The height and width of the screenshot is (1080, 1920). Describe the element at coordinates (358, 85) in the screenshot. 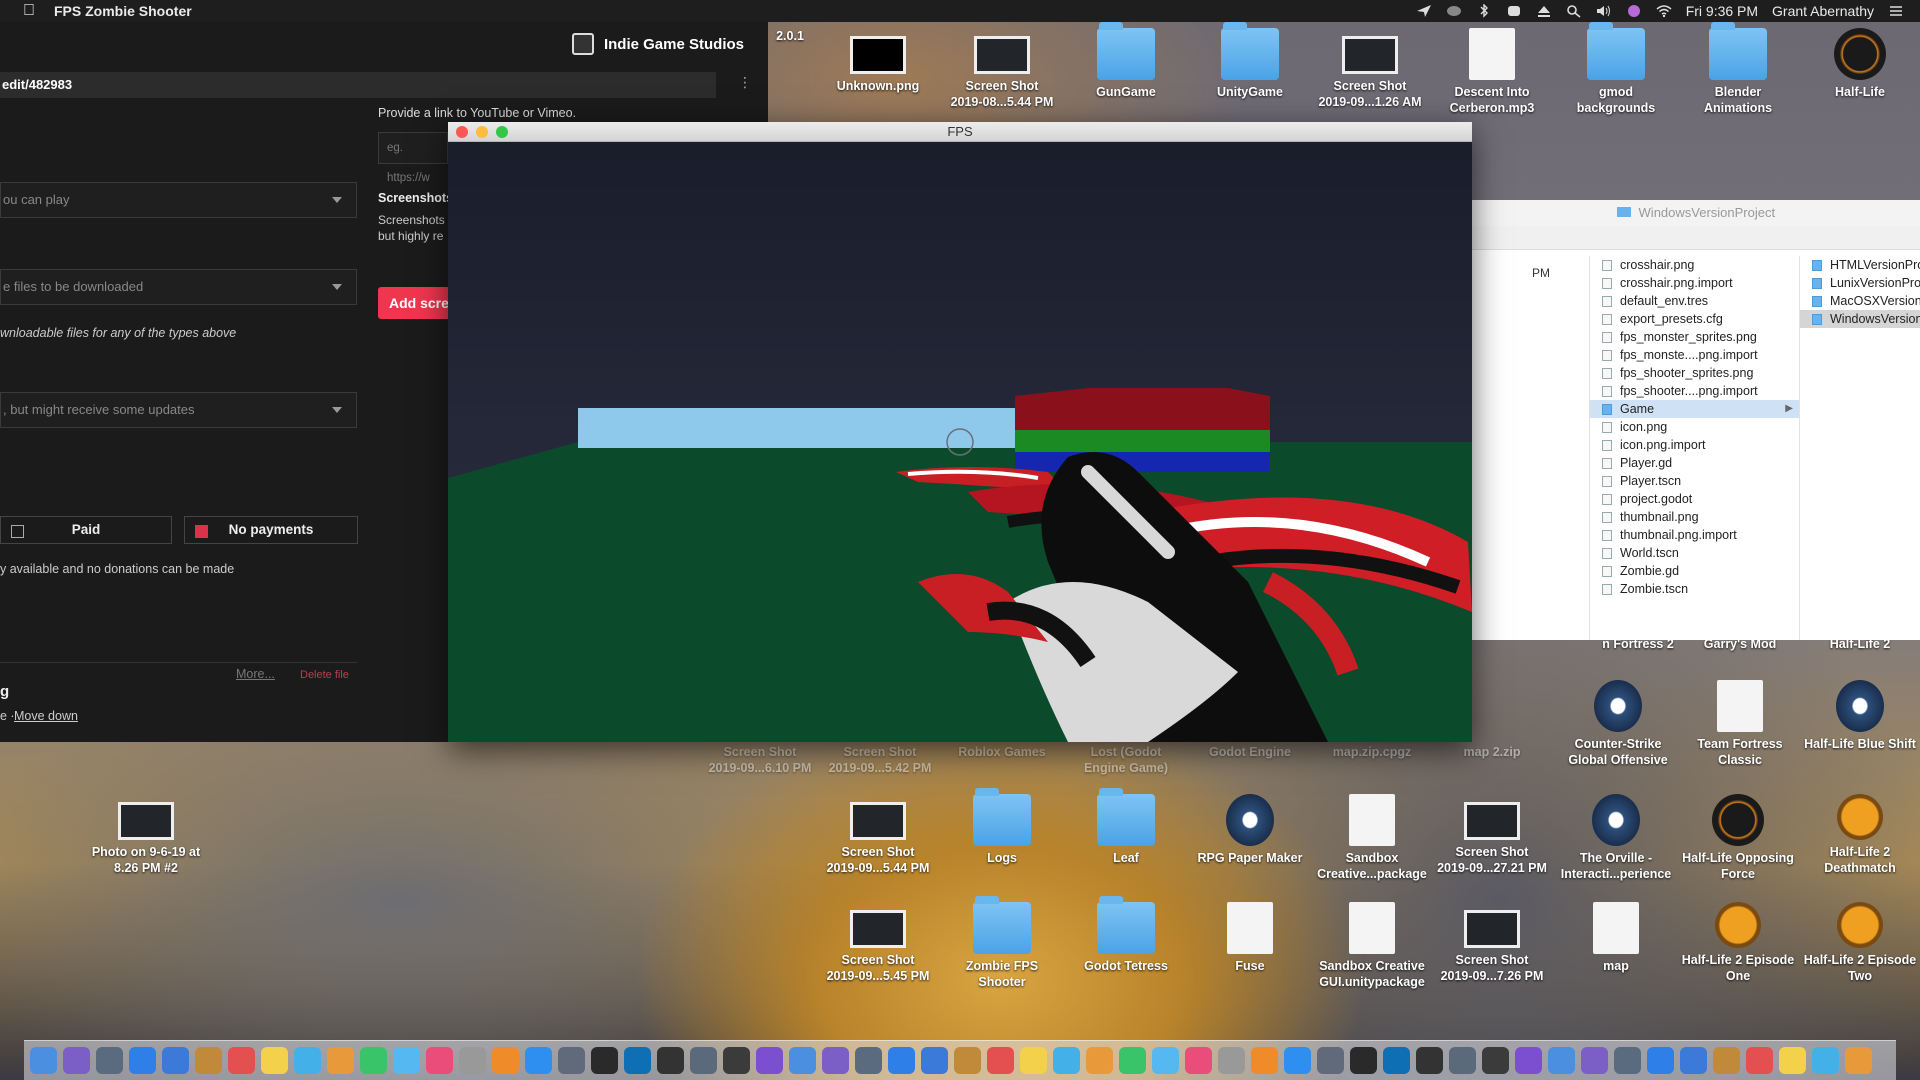

I see `url-field: edit/482983` at that location.